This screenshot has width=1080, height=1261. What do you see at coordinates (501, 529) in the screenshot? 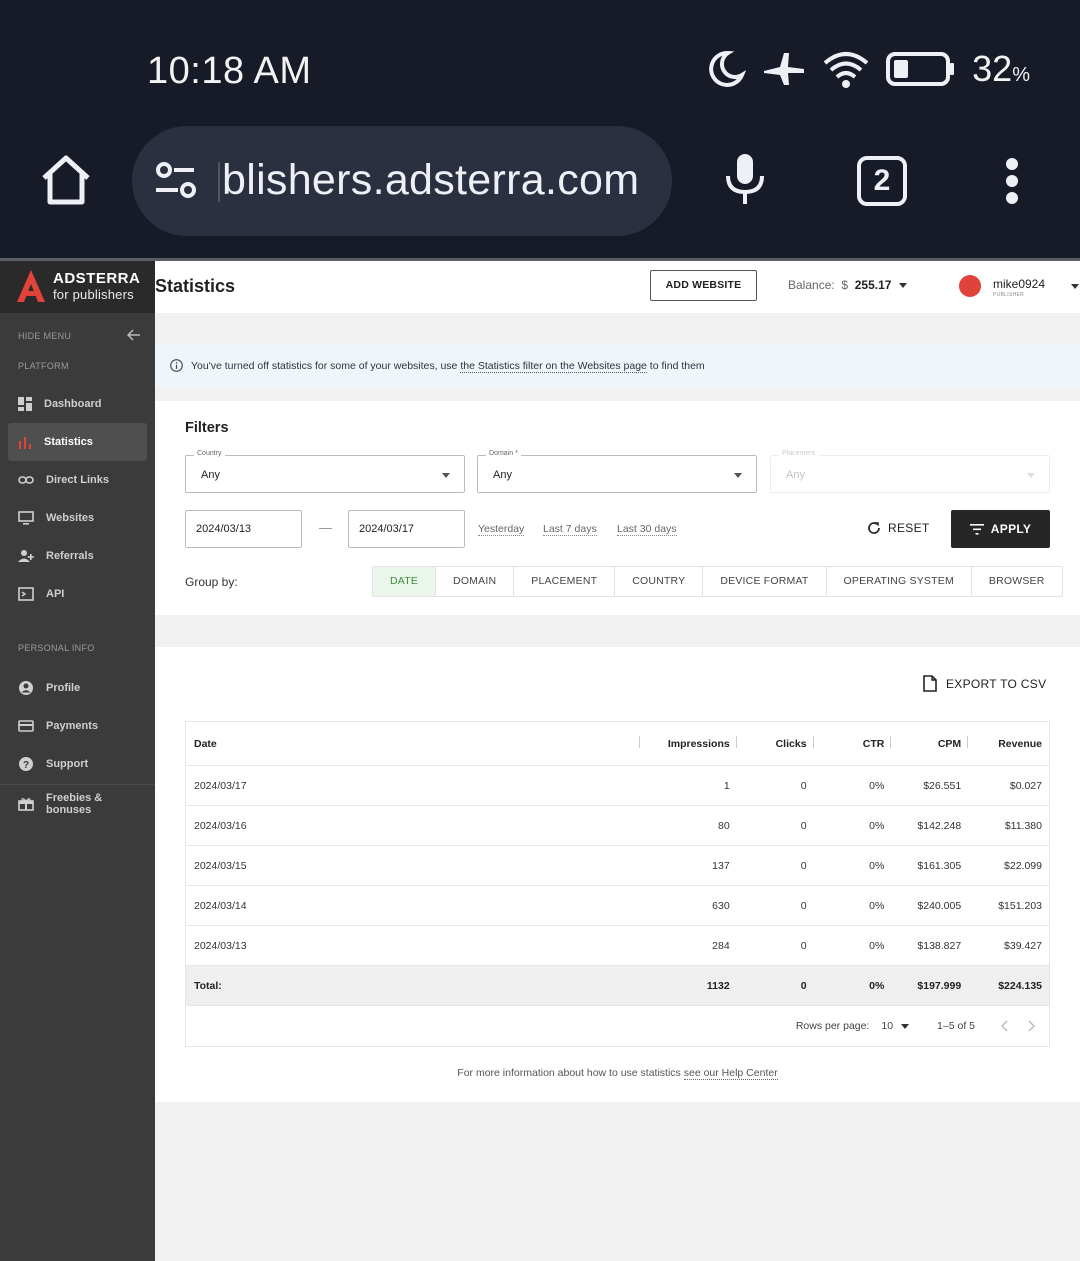
I see `quick-range-yesterday: Yesterday` at bounding box center [501, 529].